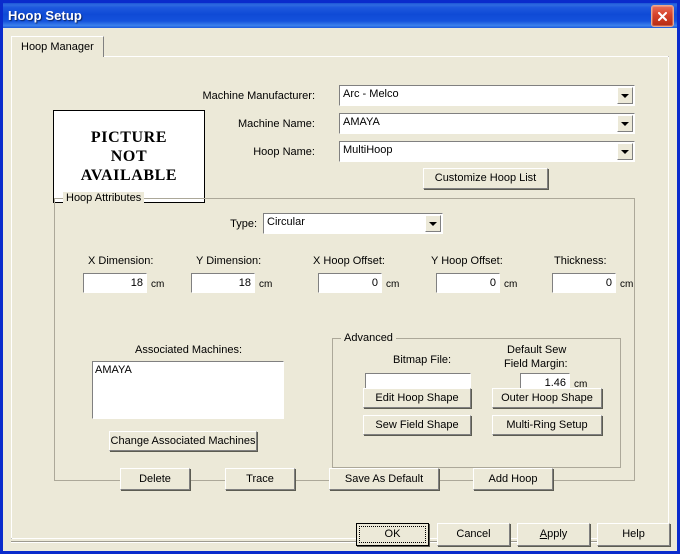  Describe the element at coordinates (467, 261) in the screenshot. I see `y-hoop-offset-label: Y Hoop Offset:` at that location.